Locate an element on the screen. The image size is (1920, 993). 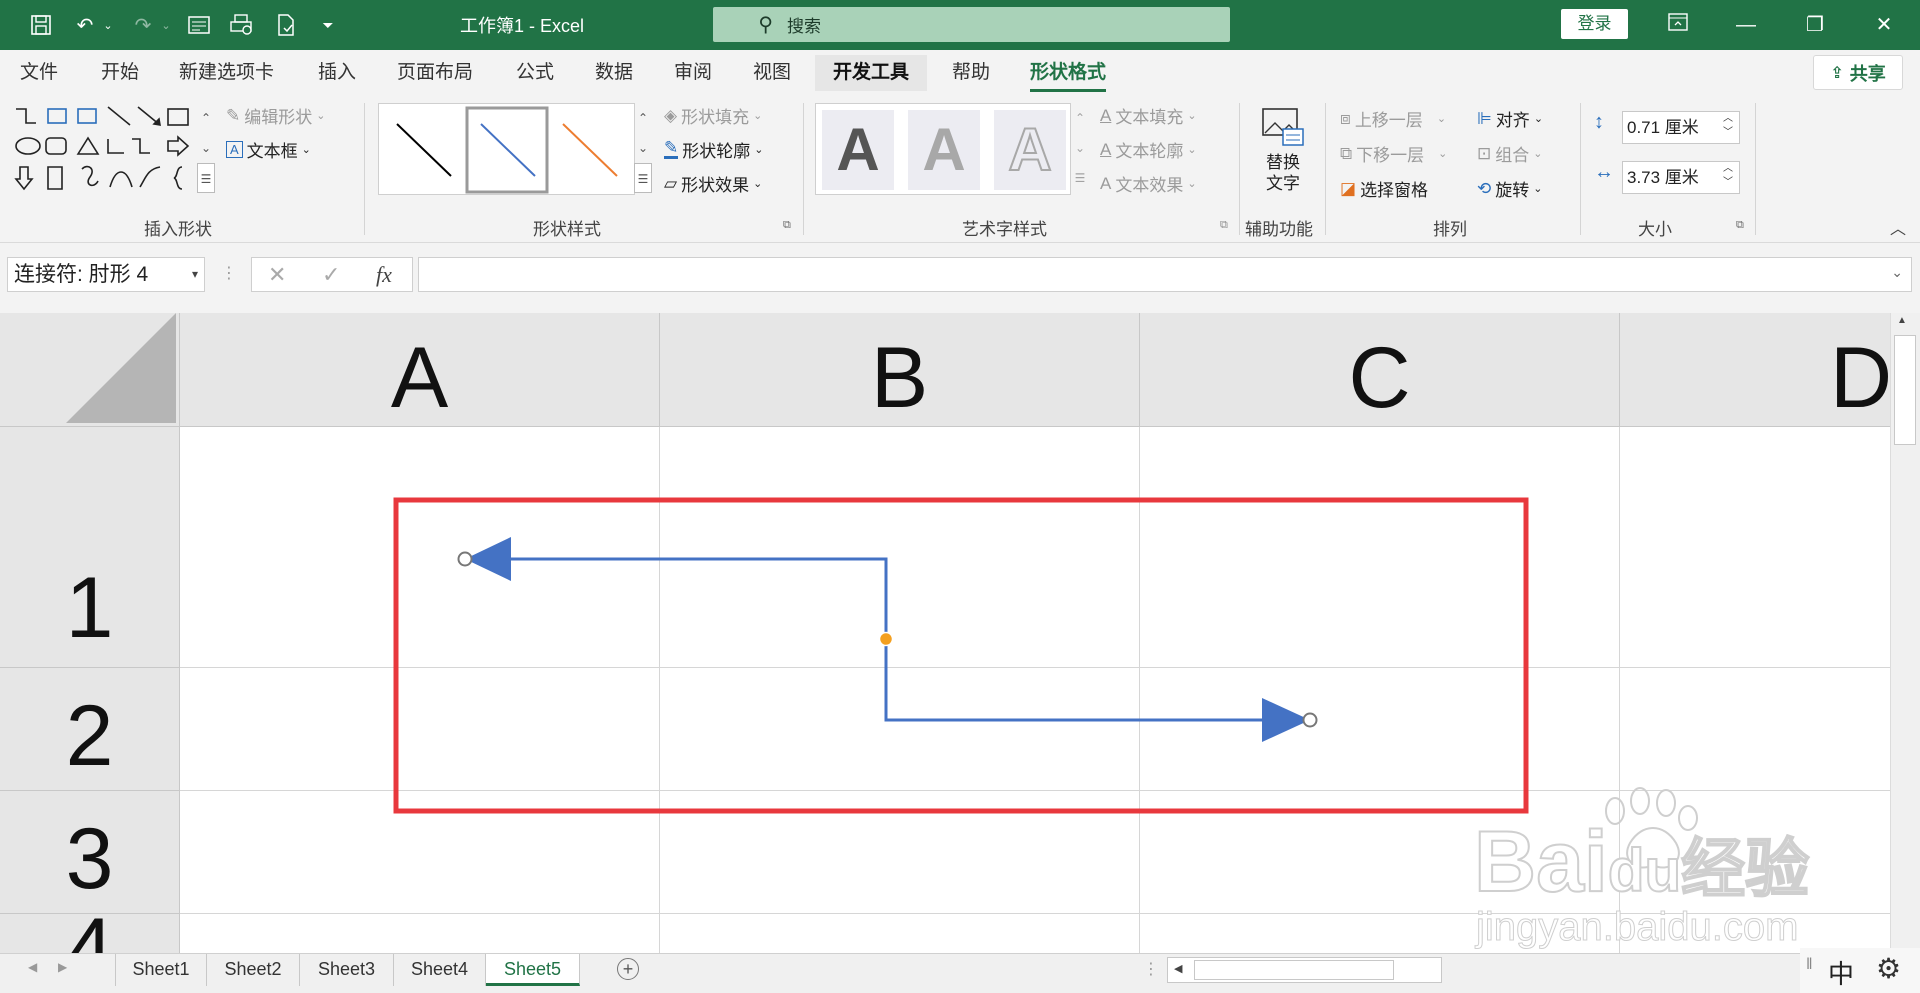
next-sheet-icon: ▶ is located at coordinates (62, 967).